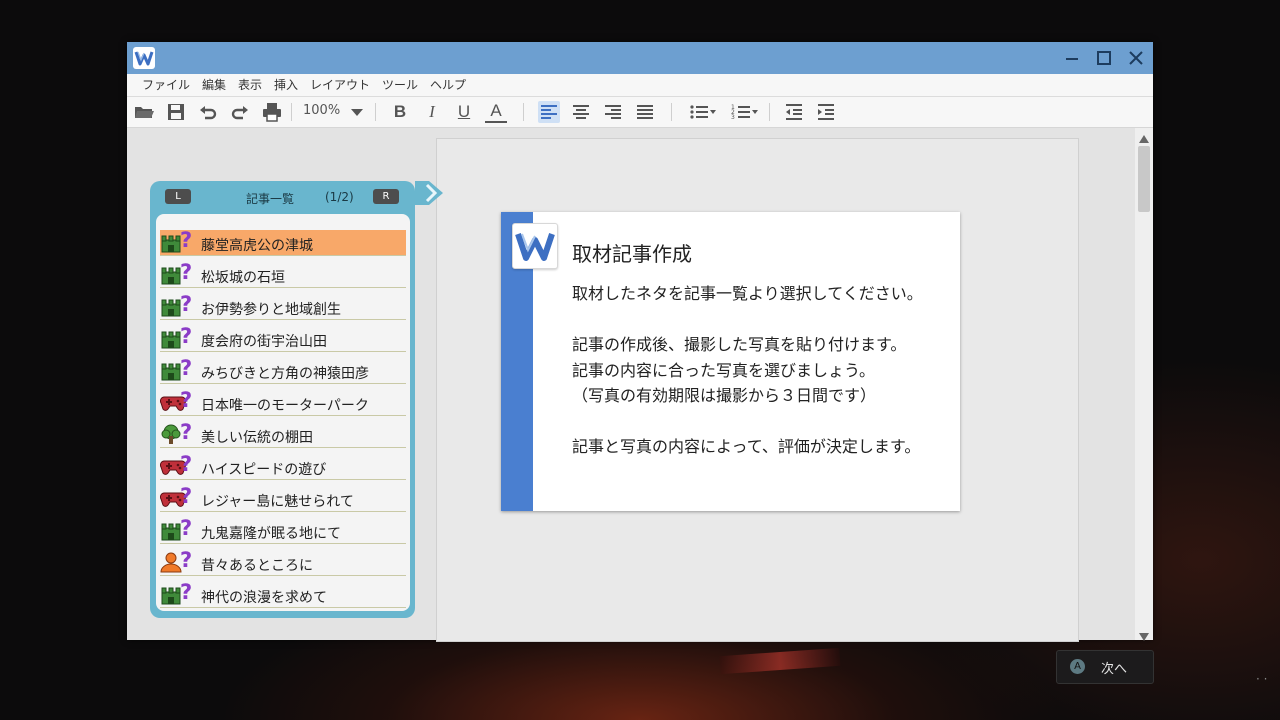 Image resolution: width=1280 pixels, height=720 pixels. Describe the element at coordinates (549, 112) in the screenshot. I see `align-left-icon` at that location.